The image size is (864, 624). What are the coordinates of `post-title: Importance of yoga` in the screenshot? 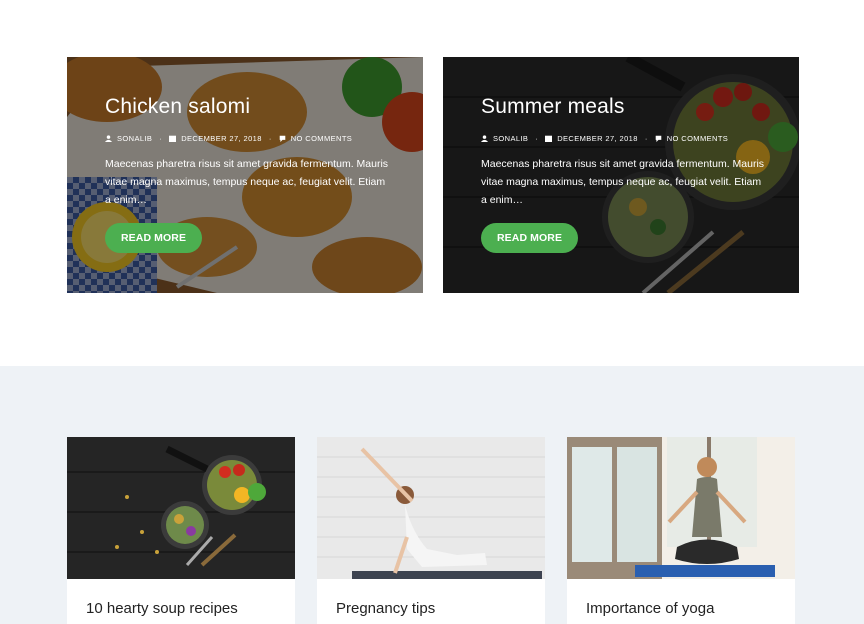 It's located at (650, 608).